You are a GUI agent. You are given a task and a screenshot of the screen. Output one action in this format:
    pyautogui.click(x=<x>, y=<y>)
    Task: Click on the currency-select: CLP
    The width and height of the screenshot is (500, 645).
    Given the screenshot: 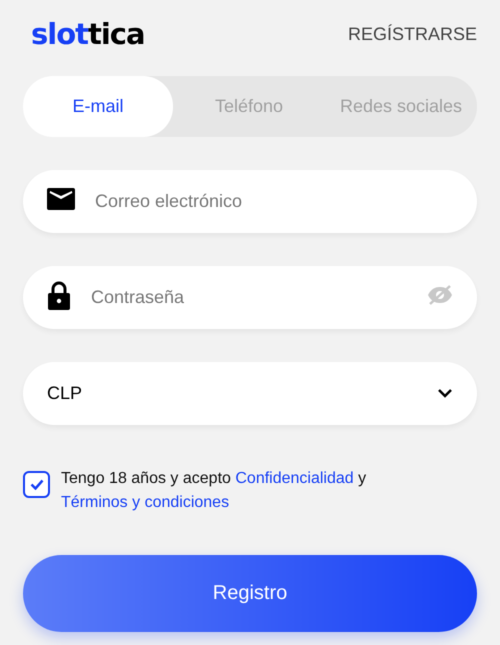 What is the action you would take?
    pyautogui.click(x=250, y=393)
    